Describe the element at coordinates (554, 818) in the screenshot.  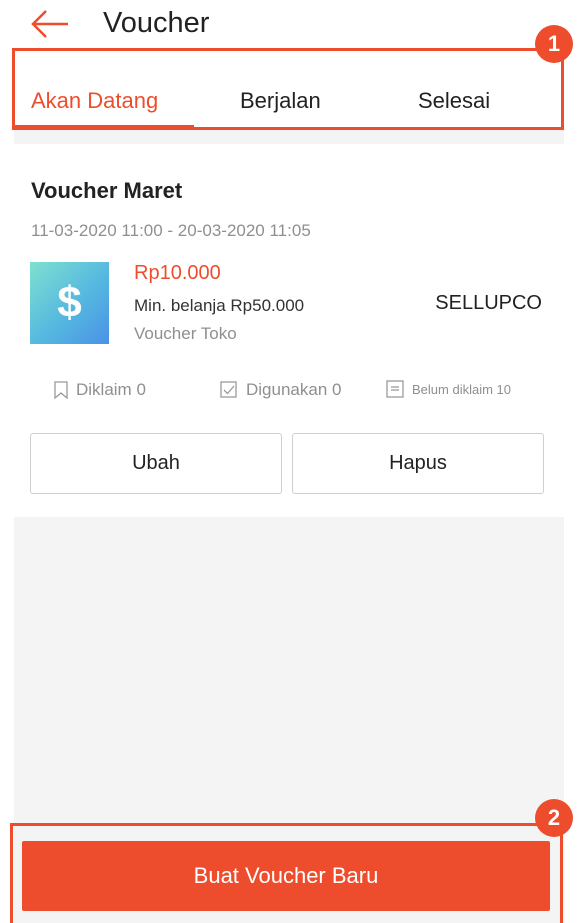
I see `annotation-badge-2: 2` at that location.